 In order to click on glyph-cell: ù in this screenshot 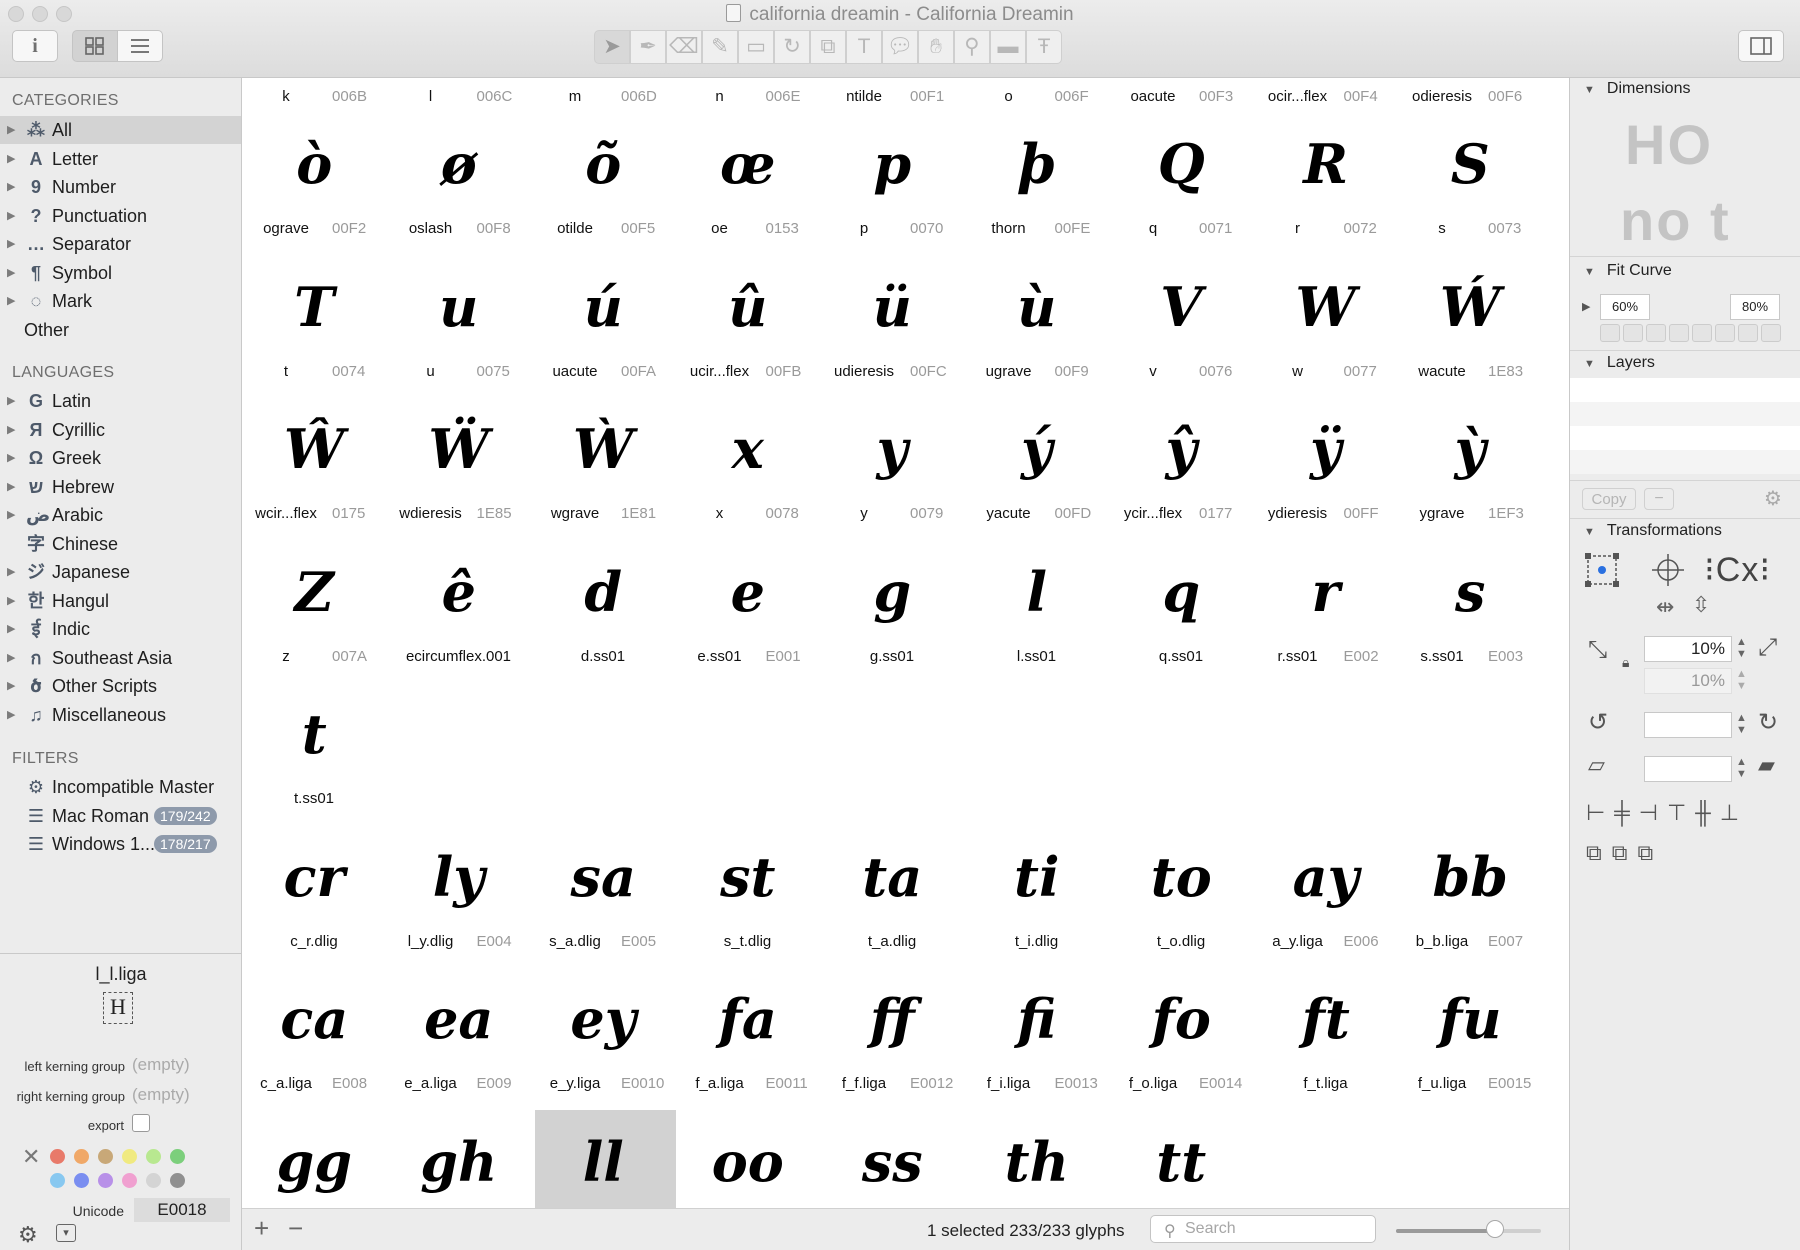, I will do `click(1037, 307)`.